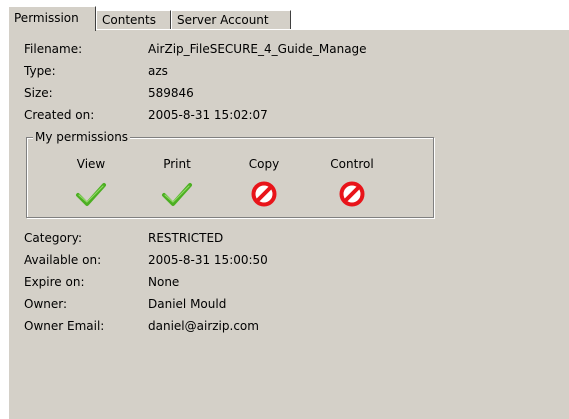 This screenshot has width=569, height=419. I want to click on created-on-label: Created on:, so click(59, 115).